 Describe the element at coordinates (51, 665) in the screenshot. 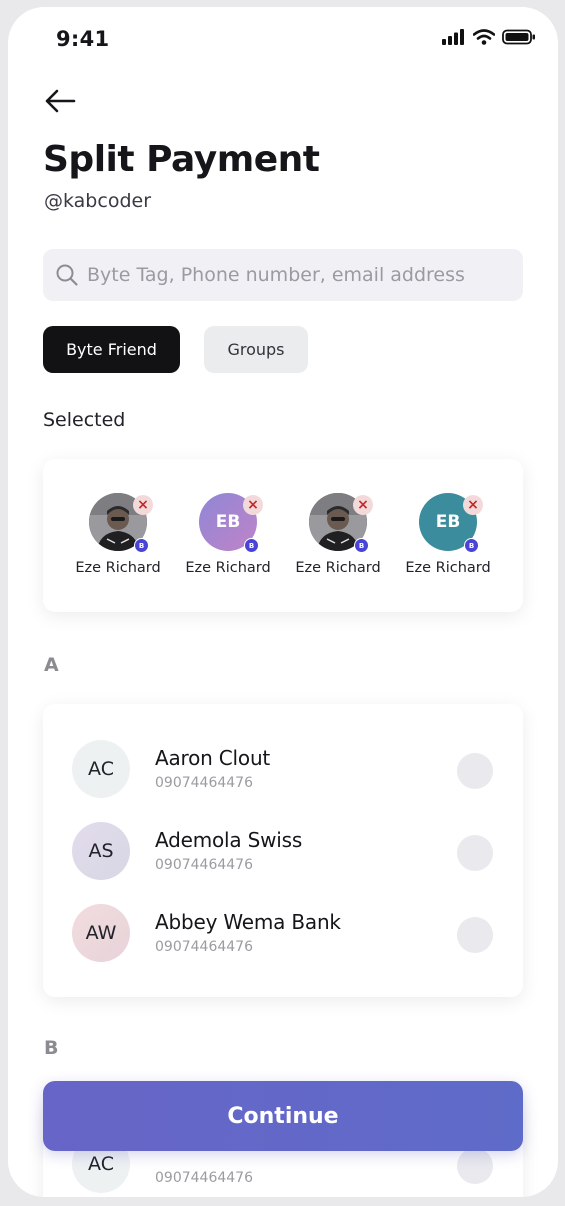

I see `section-letter-a: A` at that location.